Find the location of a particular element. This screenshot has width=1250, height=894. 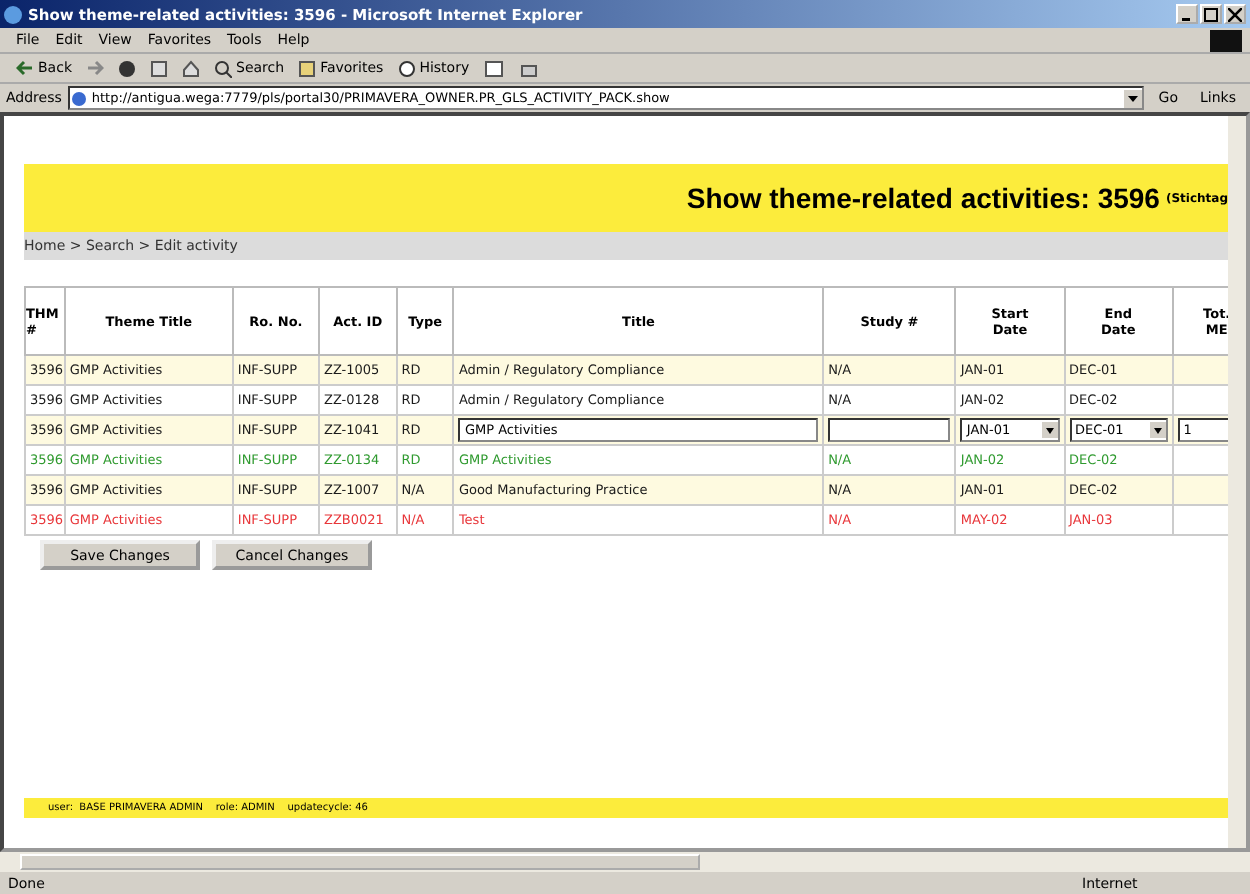

search-icon is located at coordinates (223, 68).